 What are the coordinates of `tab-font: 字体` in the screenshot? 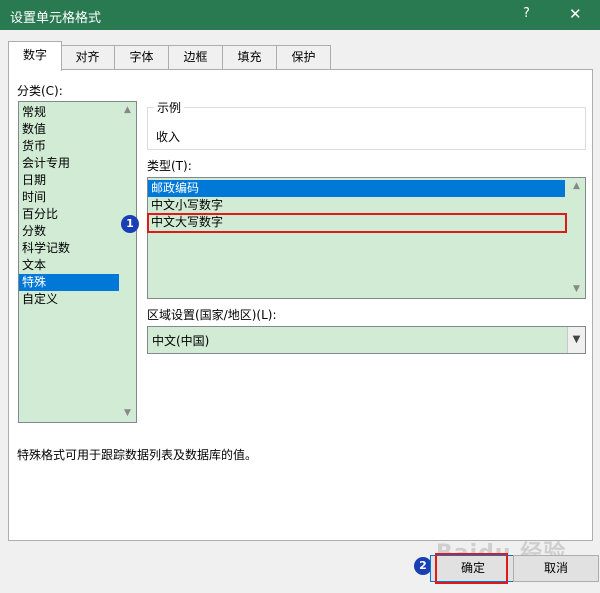 It's located at (141, 57).